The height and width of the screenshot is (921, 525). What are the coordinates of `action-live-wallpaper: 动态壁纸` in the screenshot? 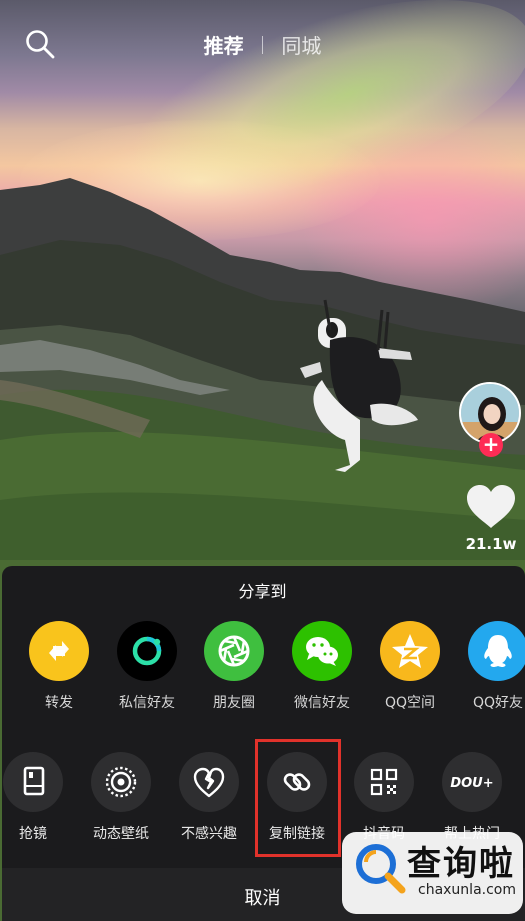 It's located at (121, 797).